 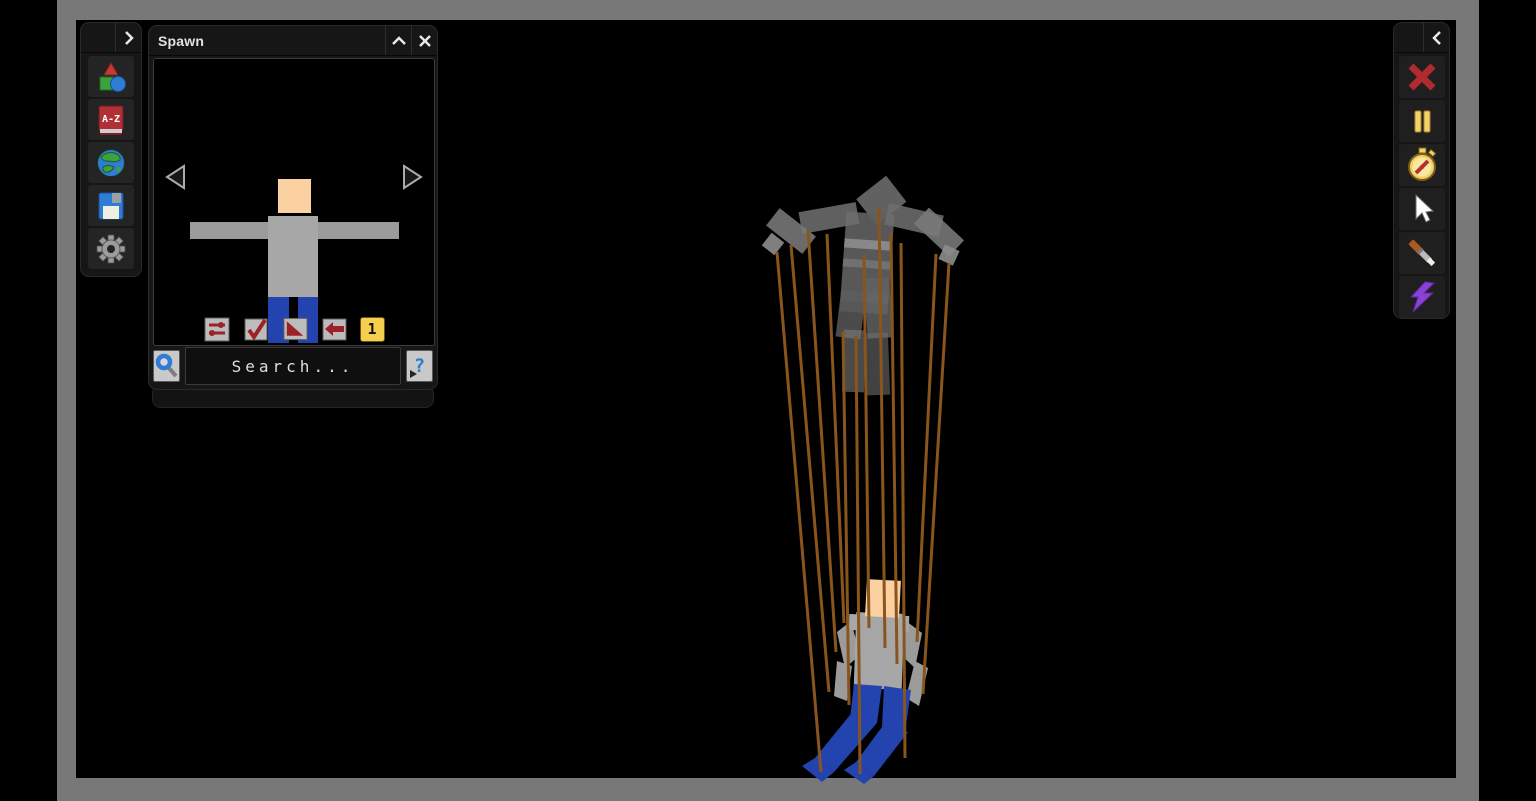 I want to click on sidebar-item-dictionary: A-Z, so click(x=111, y=119).